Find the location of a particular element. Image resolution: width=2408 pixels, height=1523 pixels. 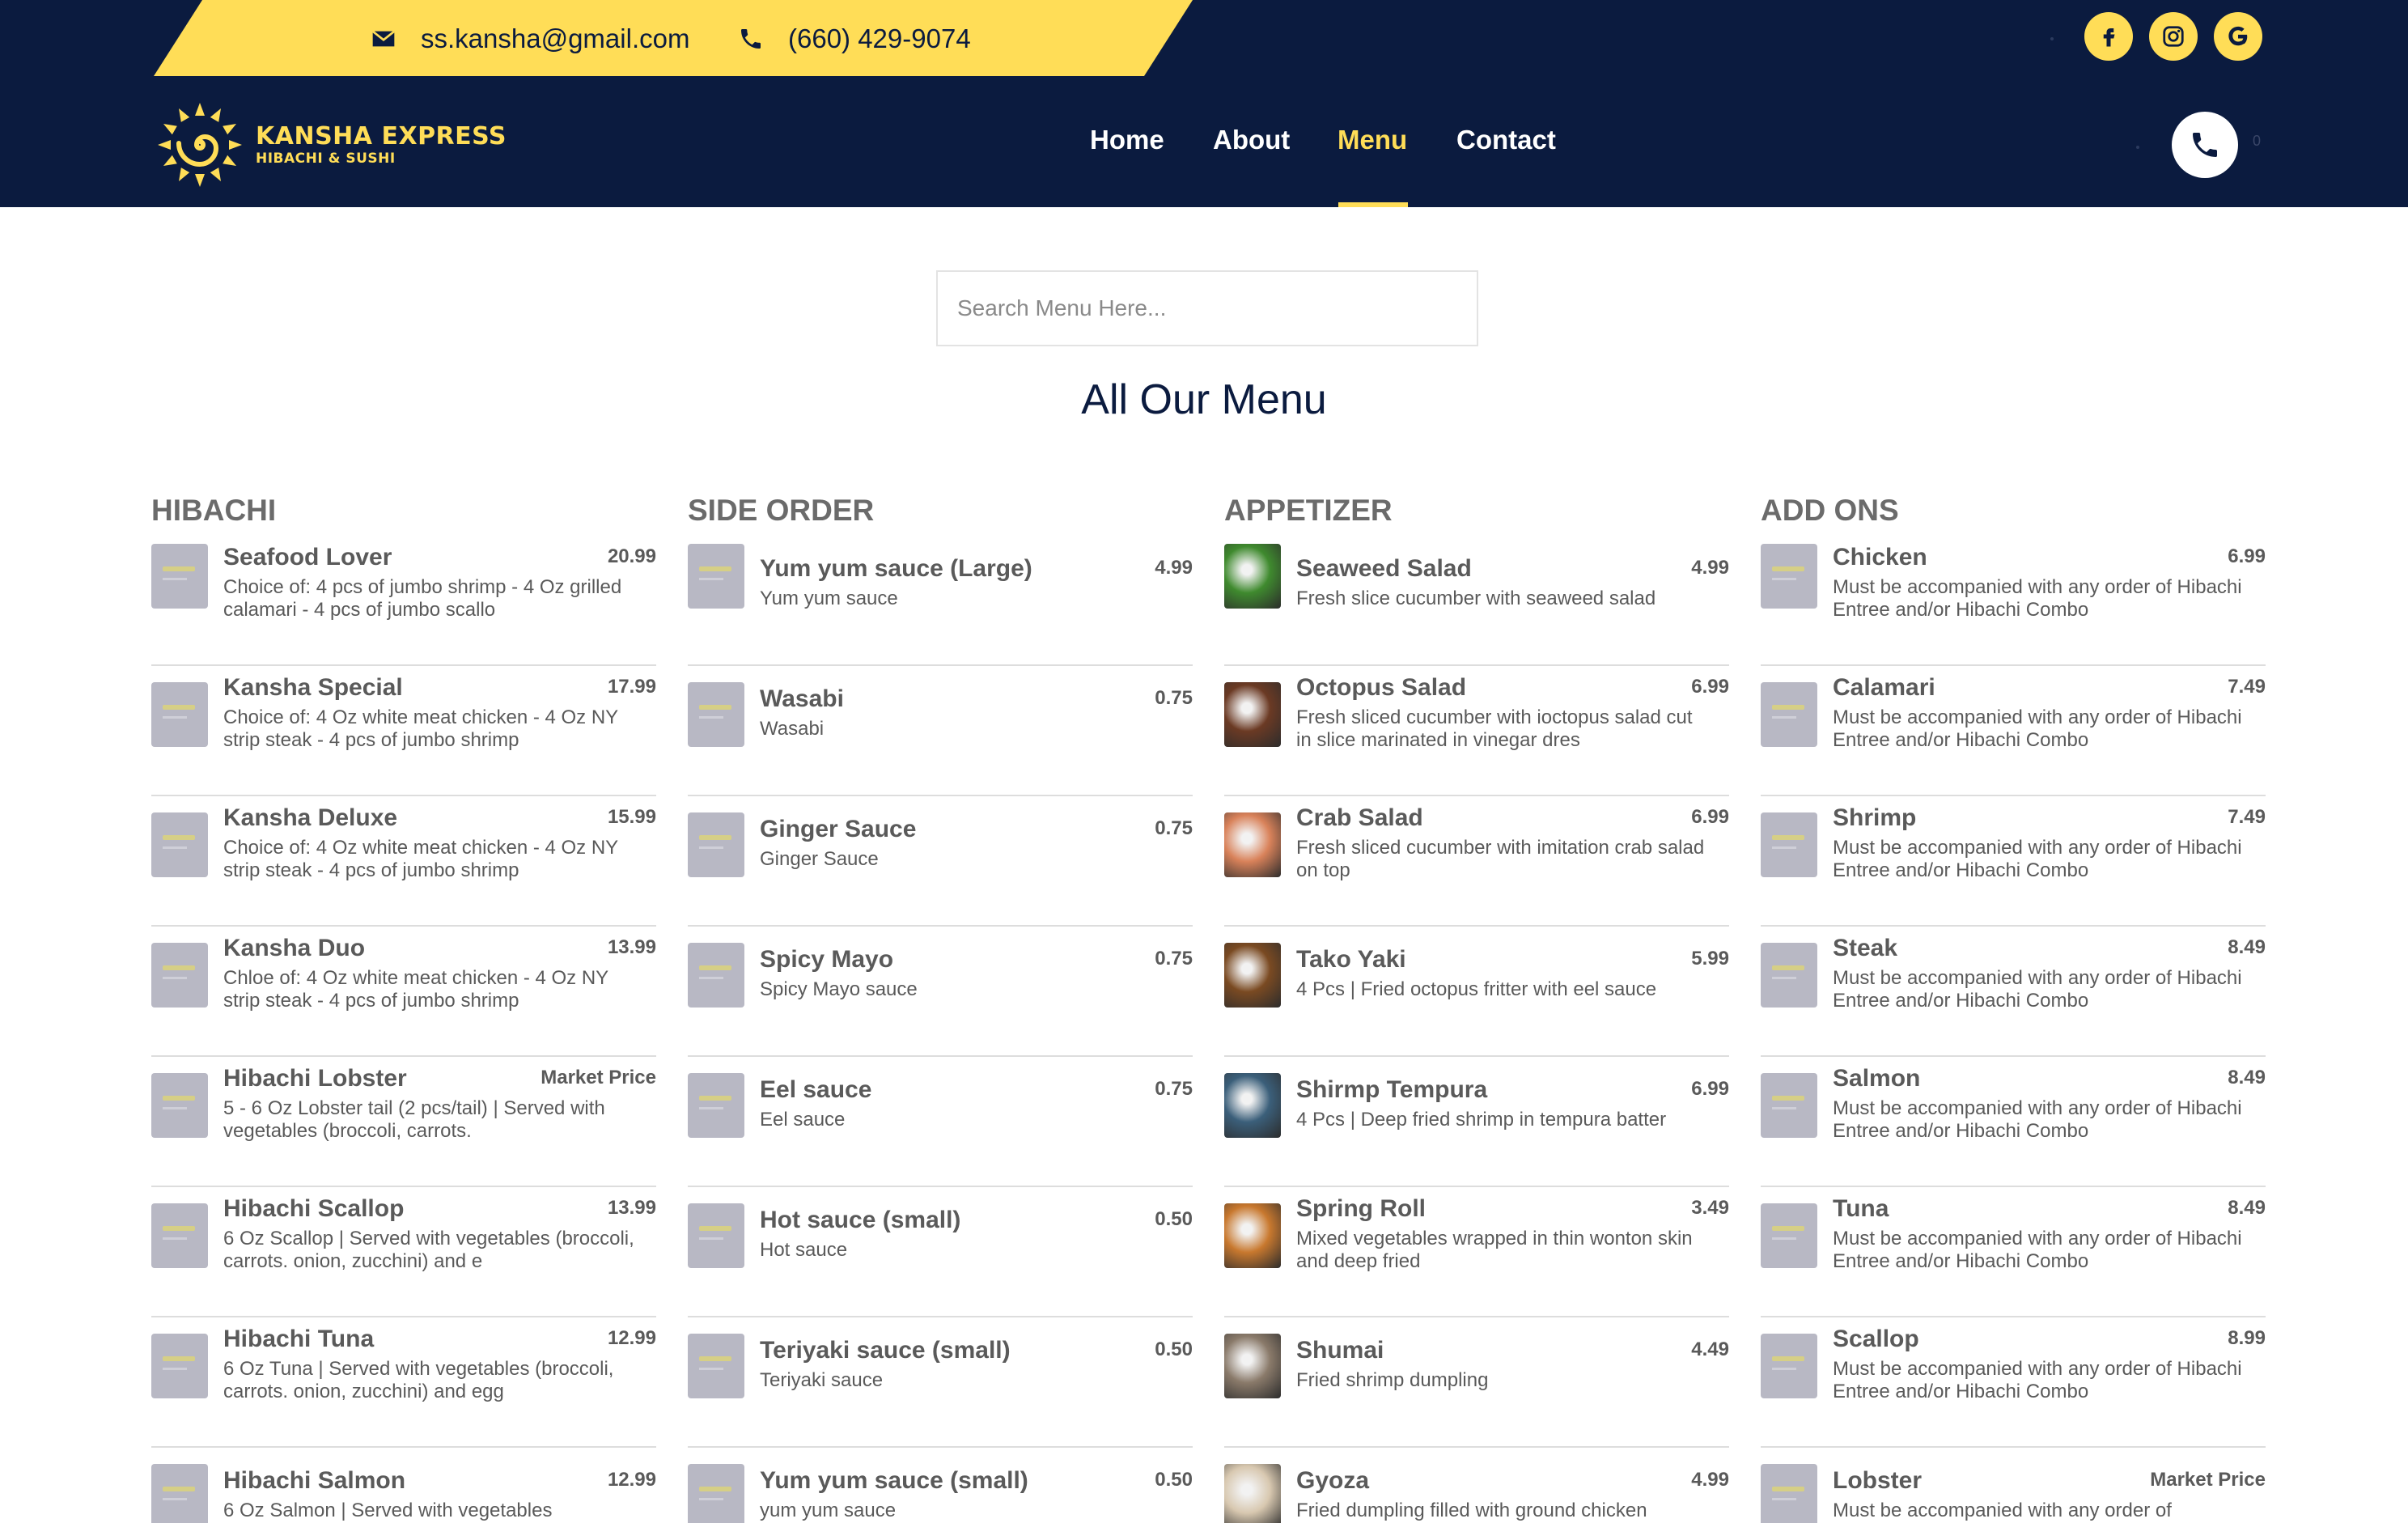

email-link: ss.kansha@gmail.com is located at coordinates (529, 38).